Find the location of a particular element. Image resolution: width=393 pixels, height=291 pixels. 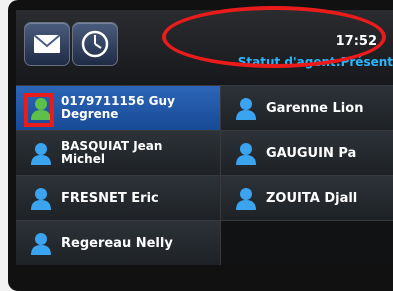

contact-label: GAUGUIN Pa is located at coordinates (311, 153).